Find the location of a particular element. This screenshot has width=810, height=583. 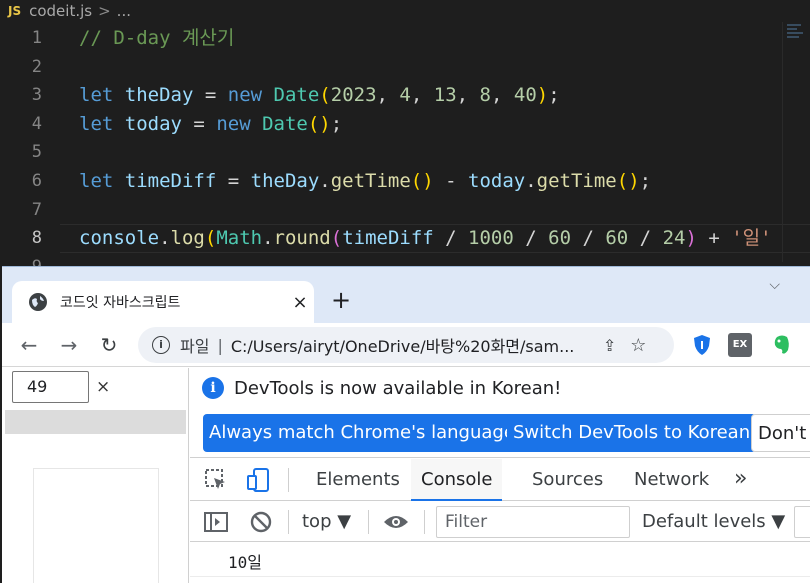

forward-button: → is located at coordinates (69, 345).